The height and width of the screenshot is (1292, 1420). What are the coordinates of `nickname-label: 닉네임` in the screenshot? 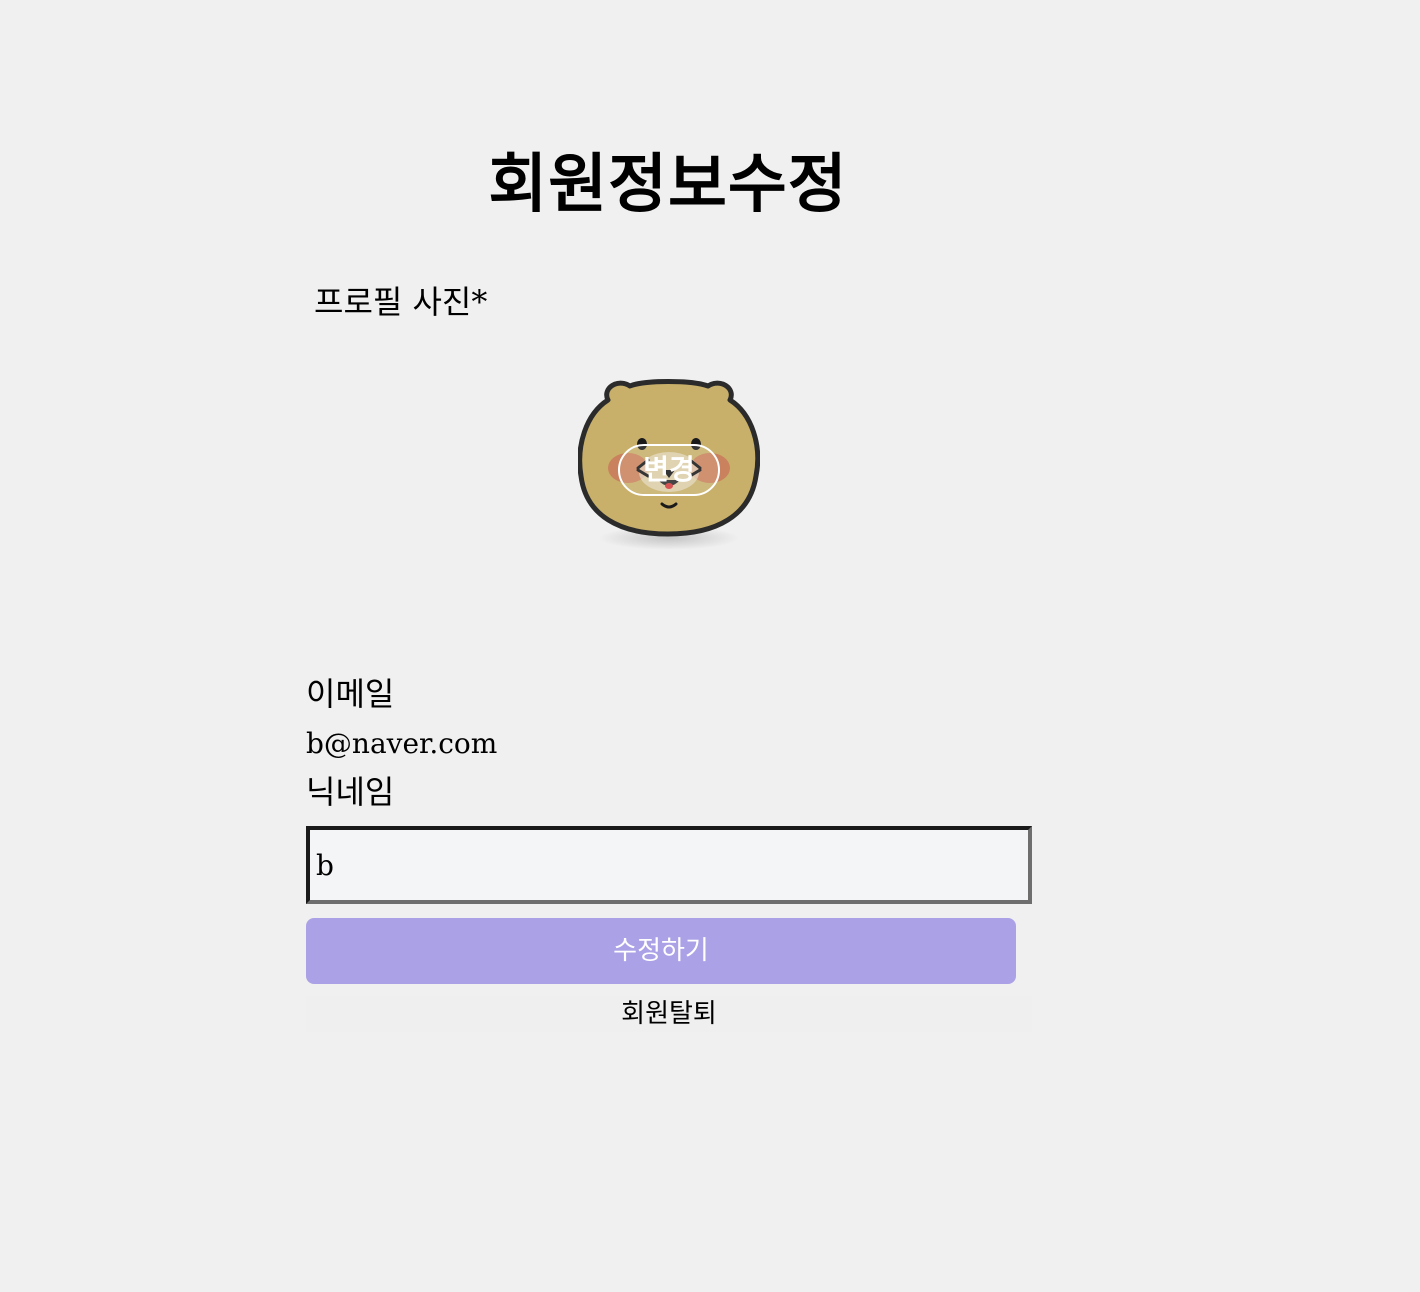 It's located at (350, 792).